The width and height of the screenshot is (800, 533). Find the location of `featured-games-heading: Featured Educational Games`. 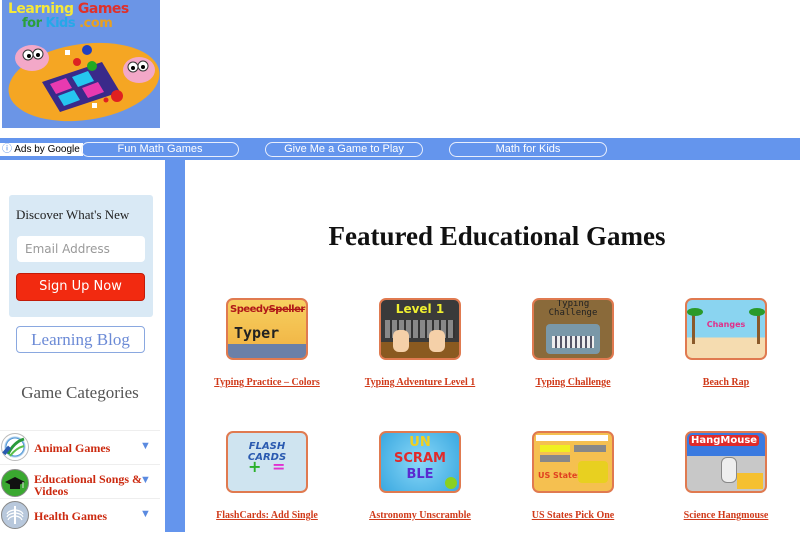

featured-games-heading: Featured Educational Games is located at coordinates (497, 236).